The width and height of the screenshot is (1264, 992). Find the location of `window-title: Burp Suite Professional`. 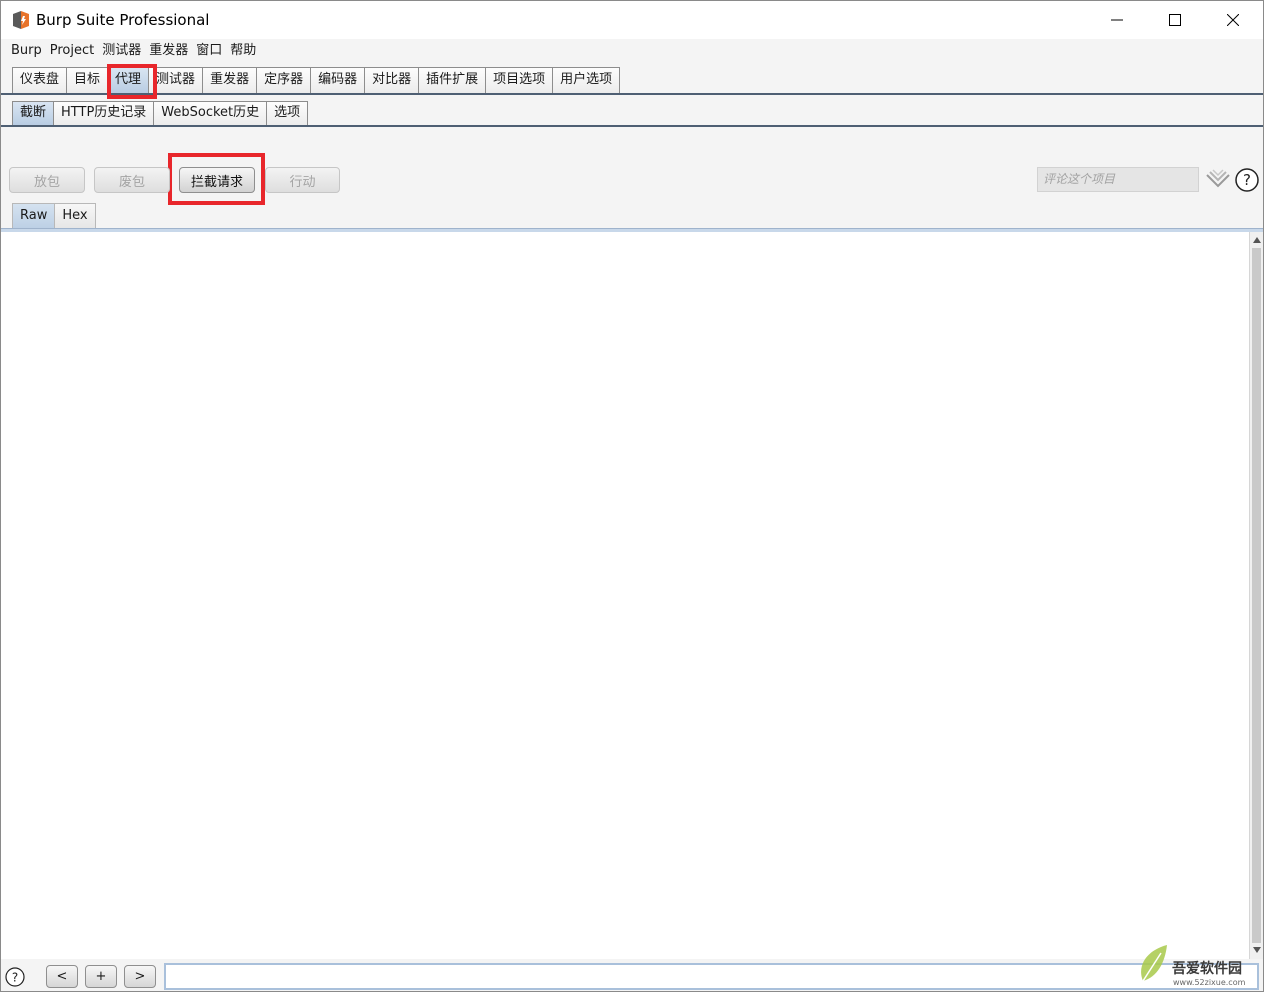

window-title: Burp Suite Professional is located at coordinates (123, 20).